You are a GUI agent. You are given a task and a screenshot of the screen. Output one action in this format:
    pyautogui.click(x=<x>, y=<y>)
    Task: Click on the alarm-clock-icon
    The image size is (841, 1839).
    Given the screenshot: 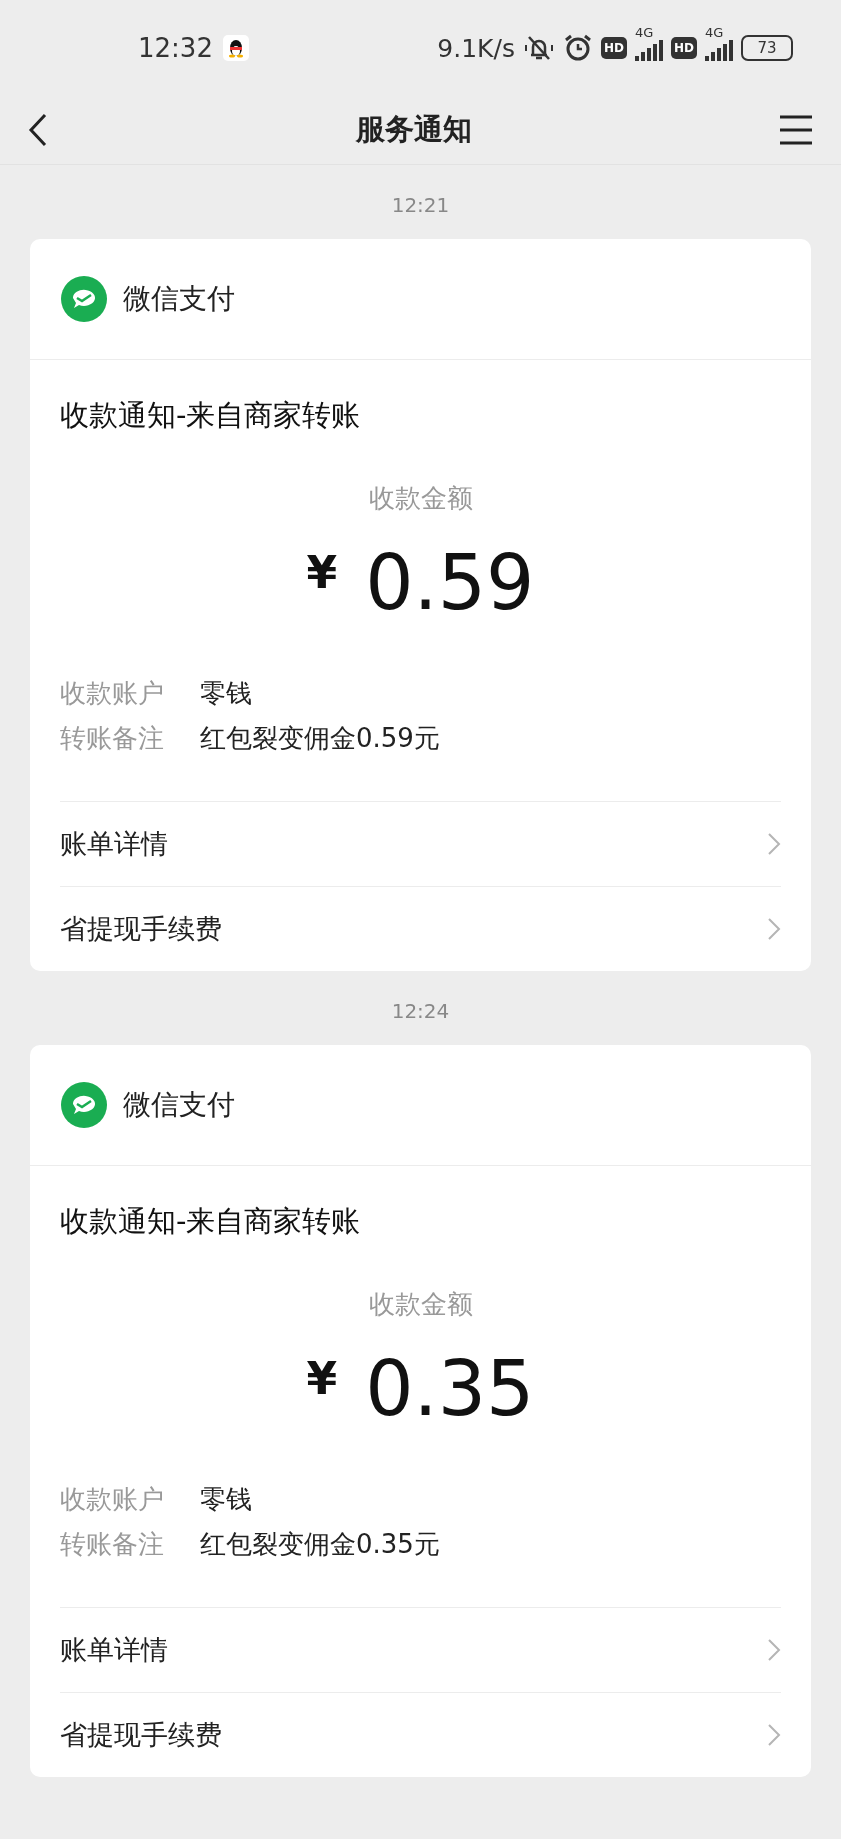 What is the action you would take?
    pyautogui.click(x=577, y=48)
    